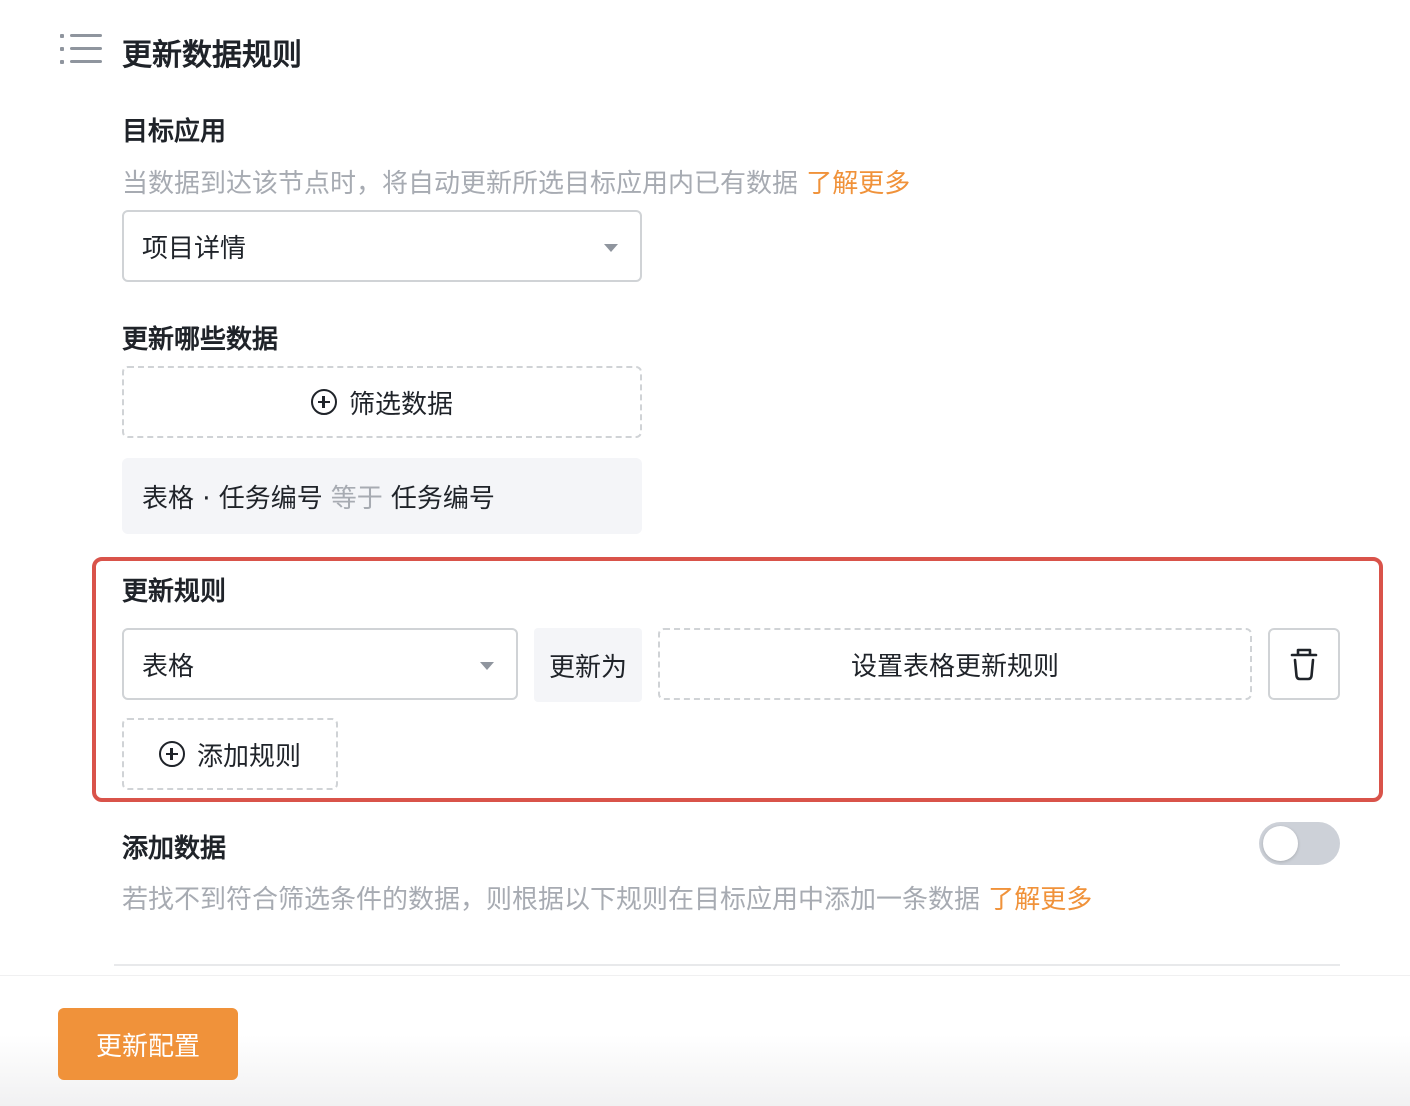 Image resolution: width=1410 pixels, height=1106 pixels. What do you see at coordinates (174, 592) in the screenshot?
I see `update-rules-title: 更新规则` at bounding box center [174, 592].